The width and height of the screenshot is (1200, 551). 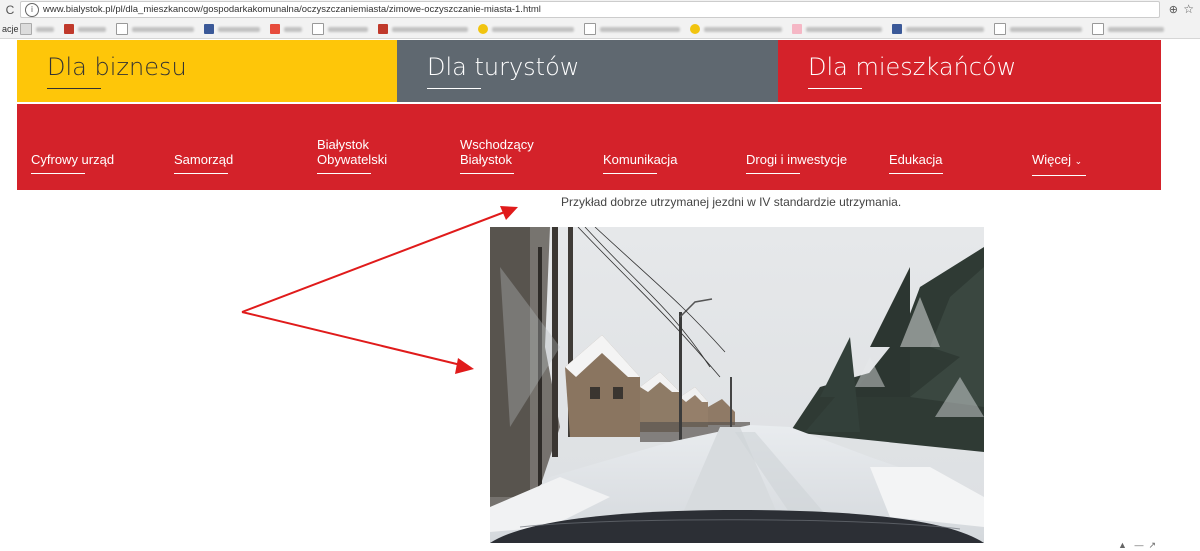 I want to click on tab-business-underline, so click(x=74, y=88).